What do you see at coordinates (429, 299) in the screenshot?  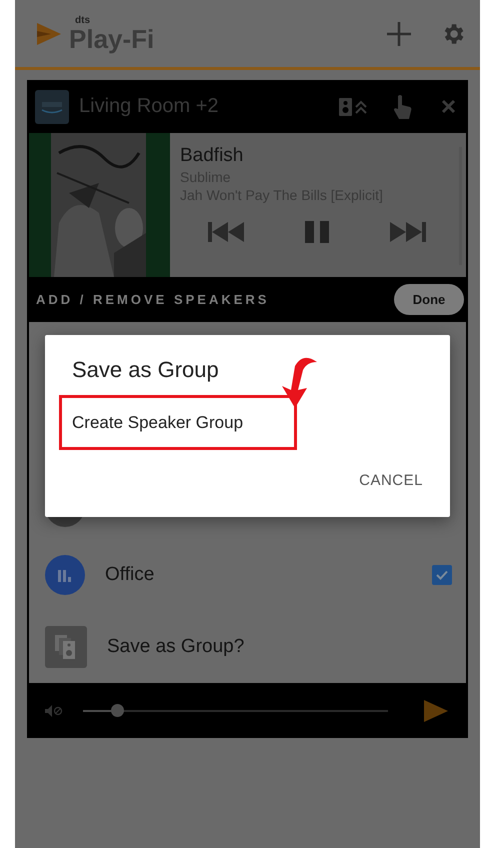 I see `done-button: Done` at bounding box center [429, 299].